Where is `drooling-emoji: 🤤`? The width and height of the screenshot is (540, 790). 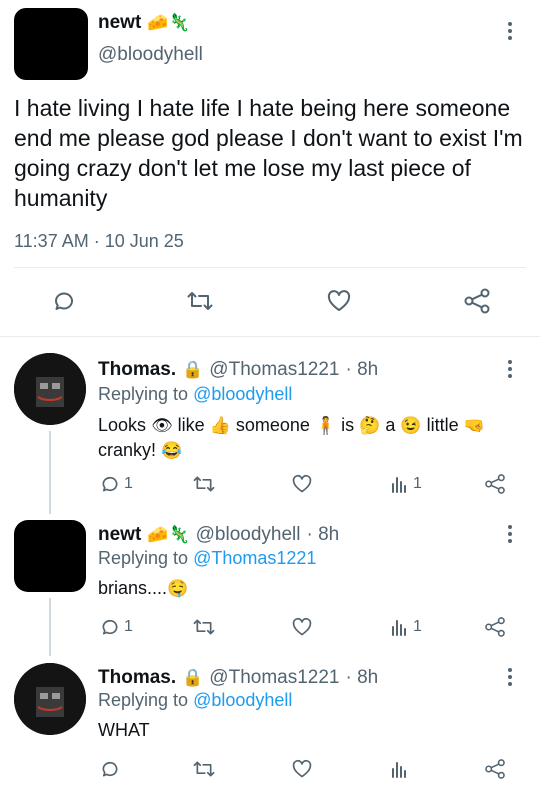 drooling-emoji: 🤤 is located at coordinates (178, 588).